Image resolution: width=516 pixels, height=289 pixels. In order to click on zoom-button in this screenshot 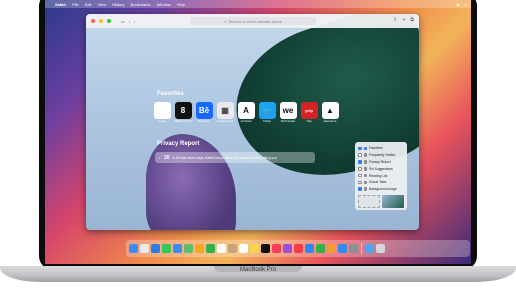, I will do `click(109, 21)`.